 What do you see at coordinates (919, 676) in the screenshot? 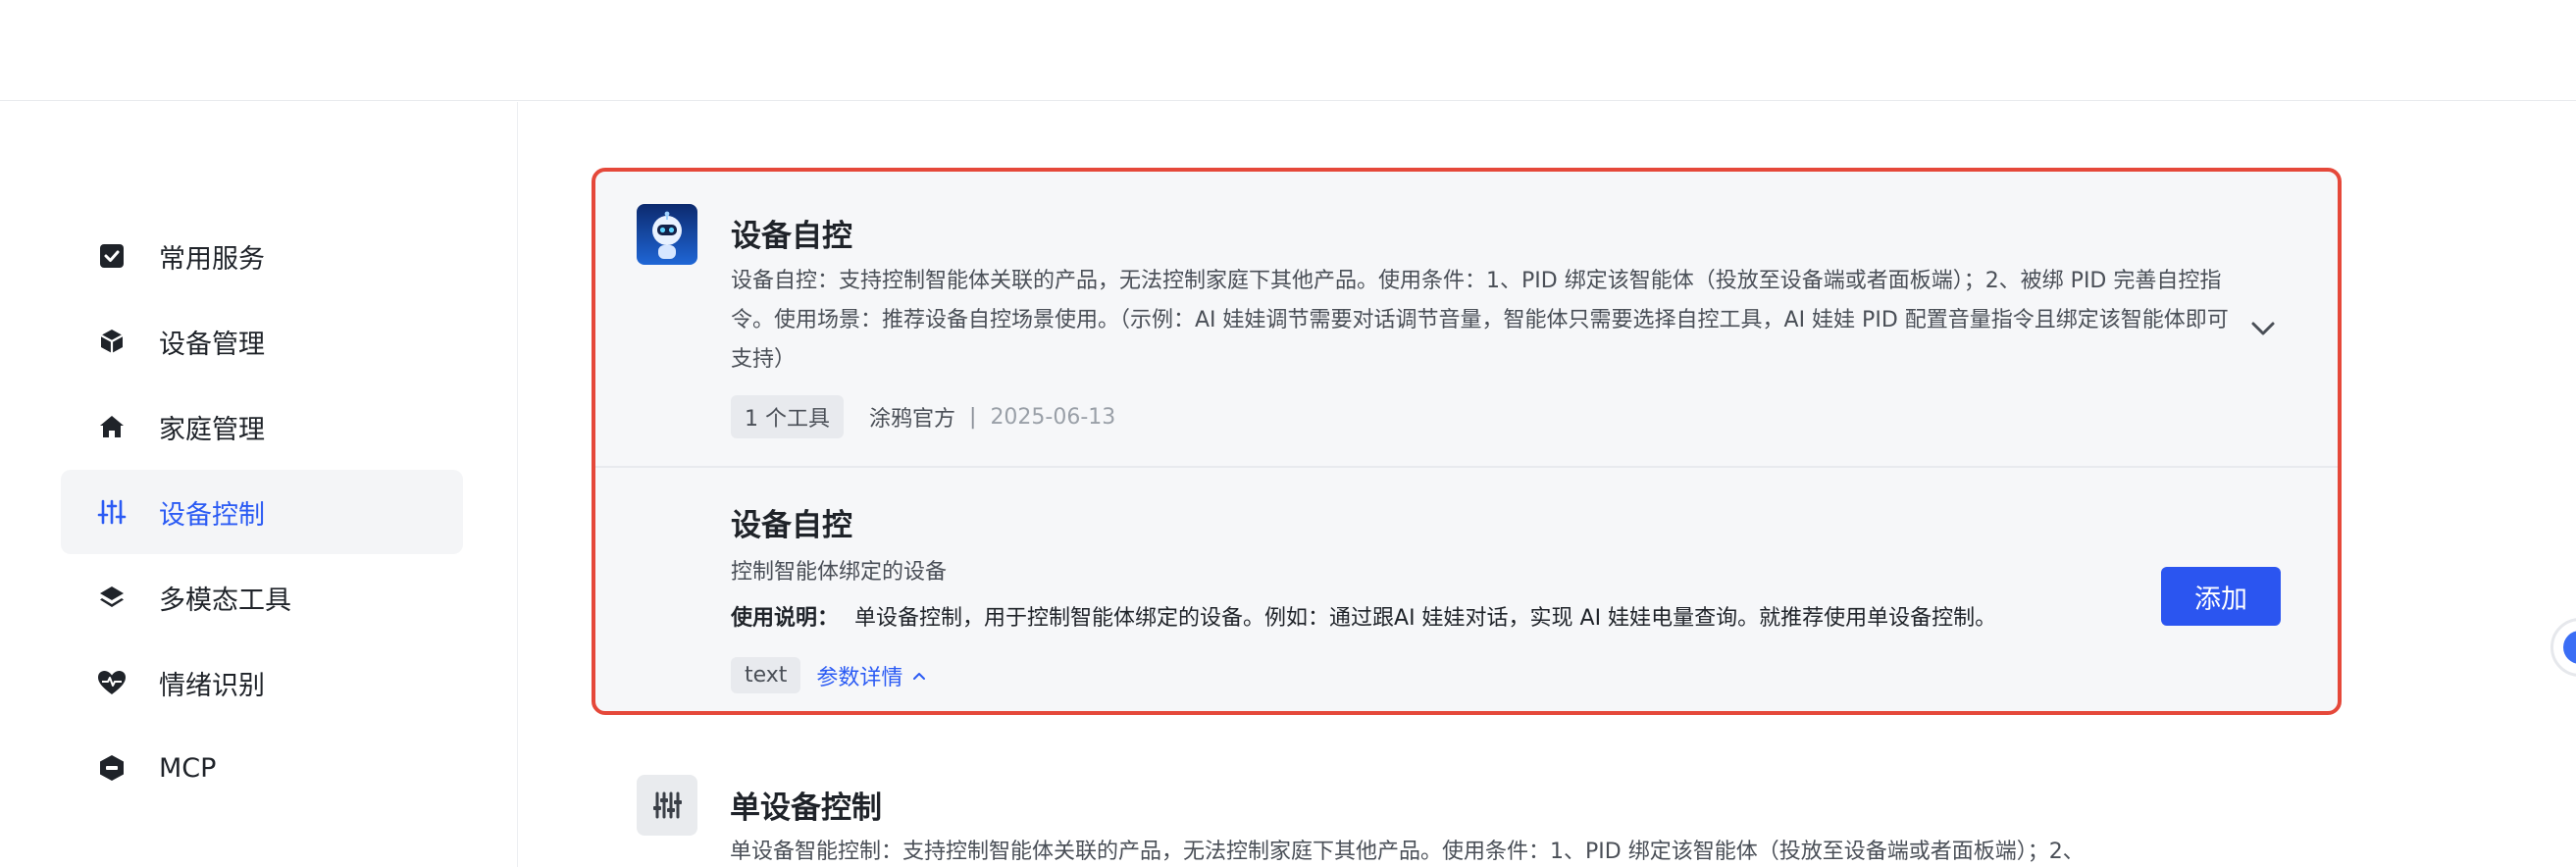
I see `chevron-up-icon` at bounding box center [919, 676].